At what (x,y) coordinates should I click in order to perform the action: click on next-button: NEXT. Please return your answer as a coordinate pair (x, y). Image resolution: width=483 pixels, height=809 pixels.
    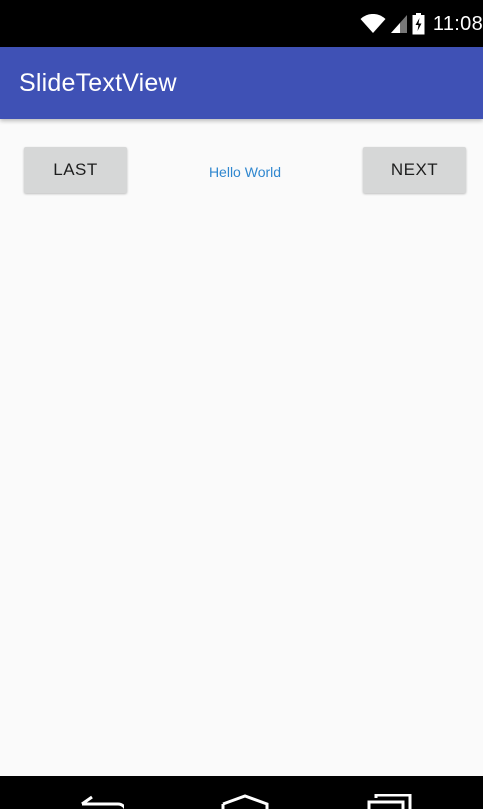
    Looking at the image, I should click on (414, 170).